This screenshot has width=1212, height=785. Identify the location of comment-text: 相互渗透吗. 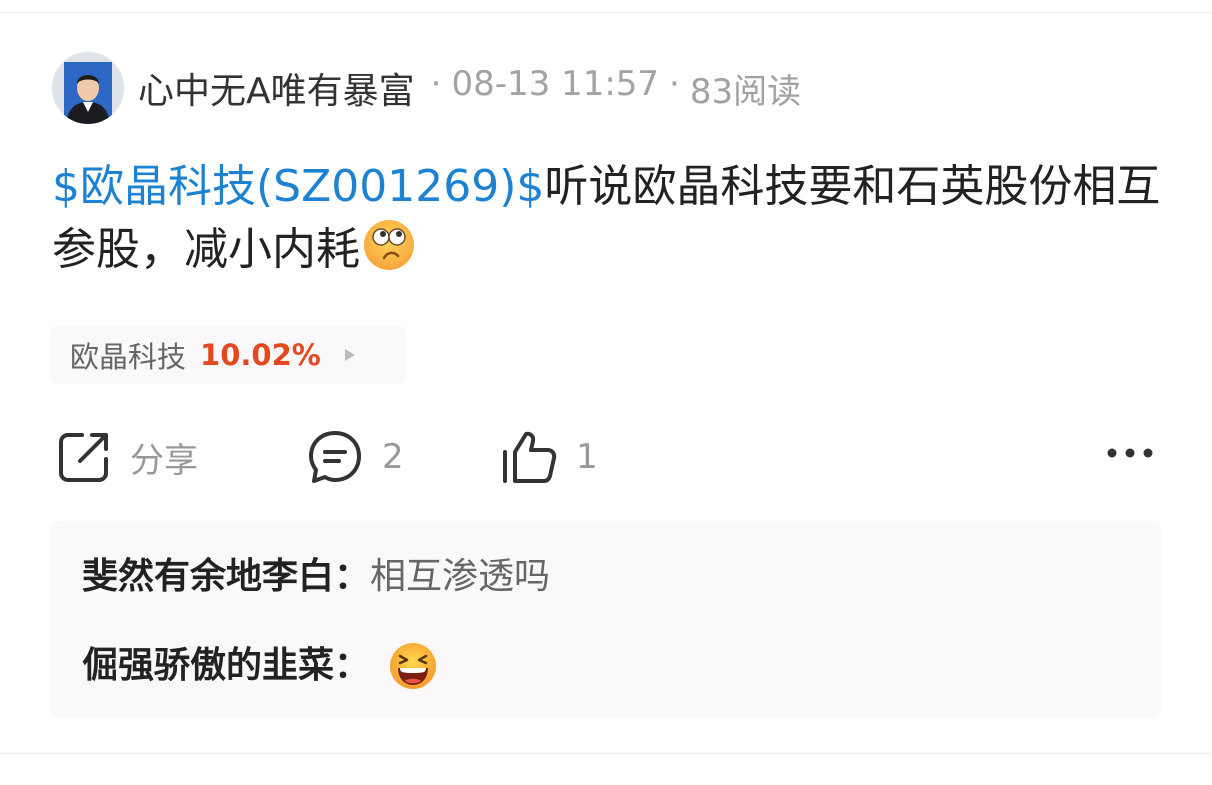
(460, 576).